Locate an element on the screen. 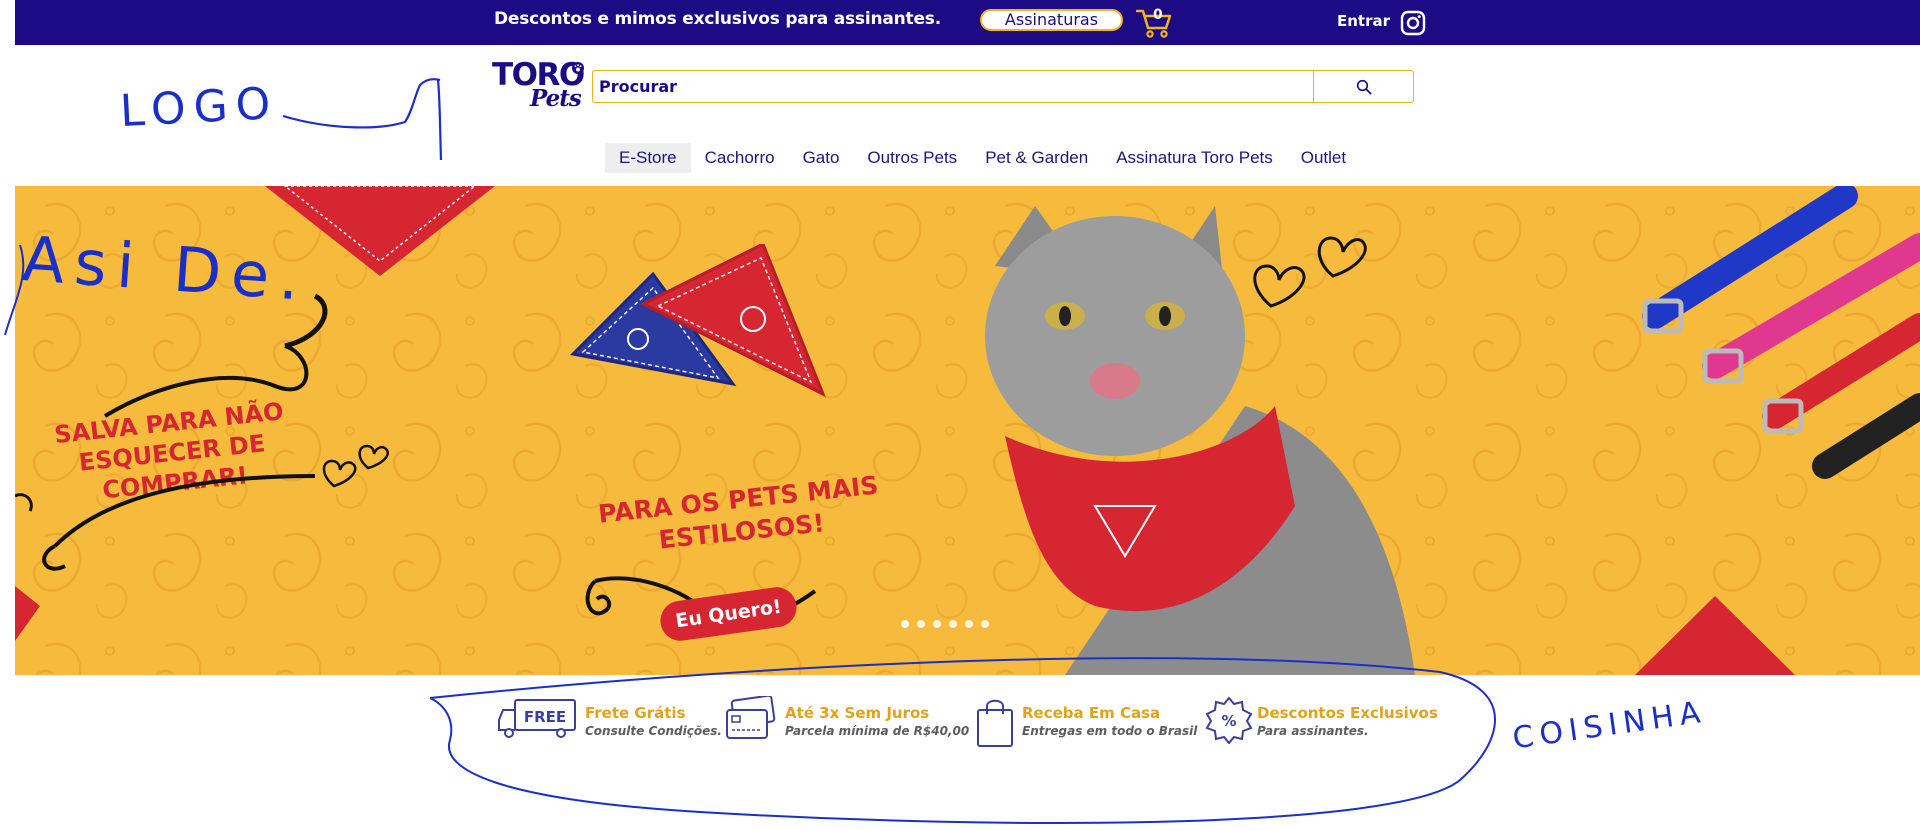 This screenshot has height=831, width=1920. annotation-logo: LOGO is located at coordinates (199, 107).